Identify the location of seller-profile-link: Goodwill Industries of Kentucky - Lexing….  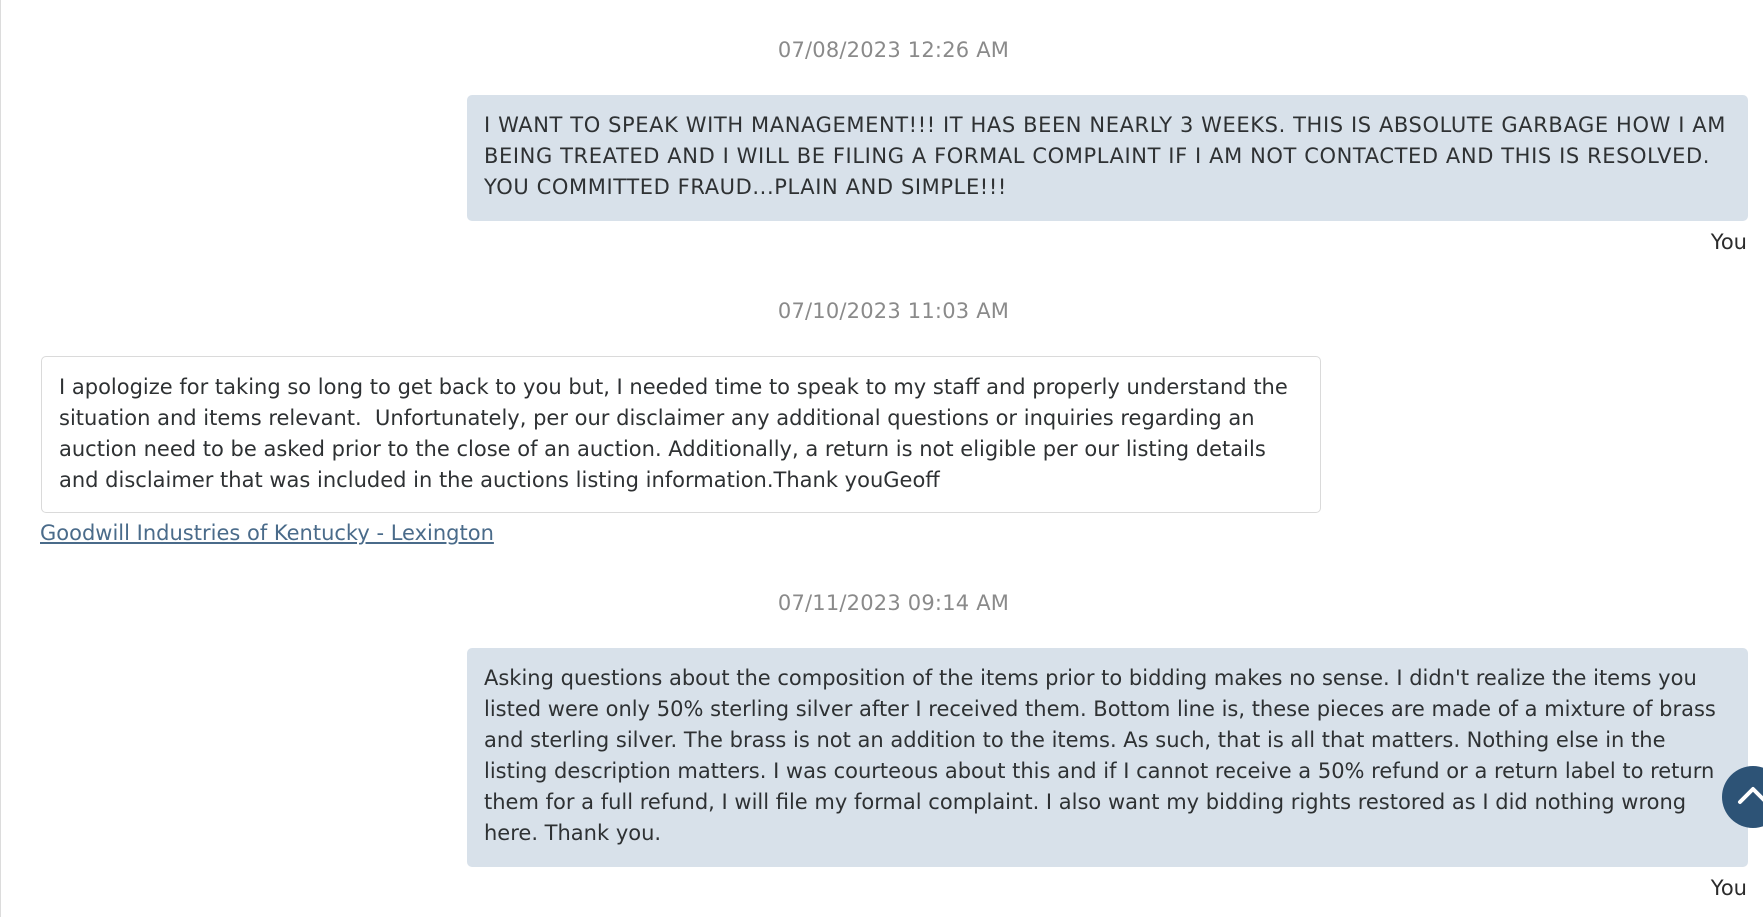
(267, 533).